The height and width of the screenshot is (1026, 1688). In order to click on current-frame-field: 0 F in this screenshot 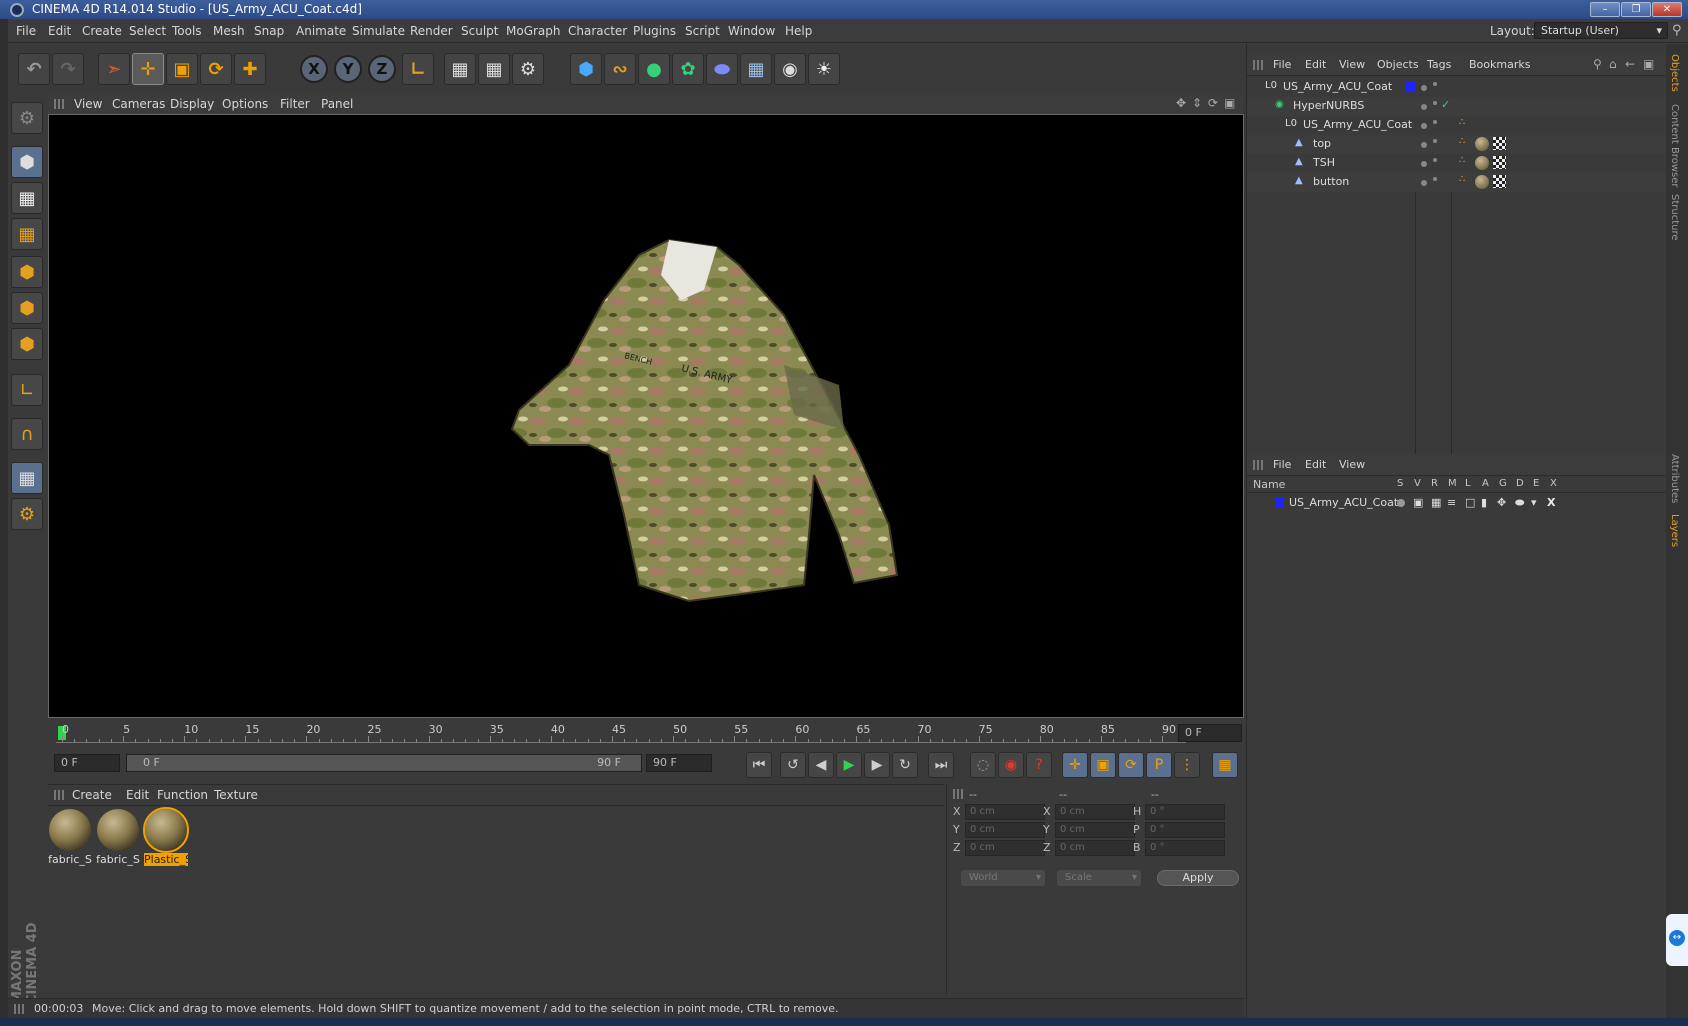, I will do `click(1210, 733)`.